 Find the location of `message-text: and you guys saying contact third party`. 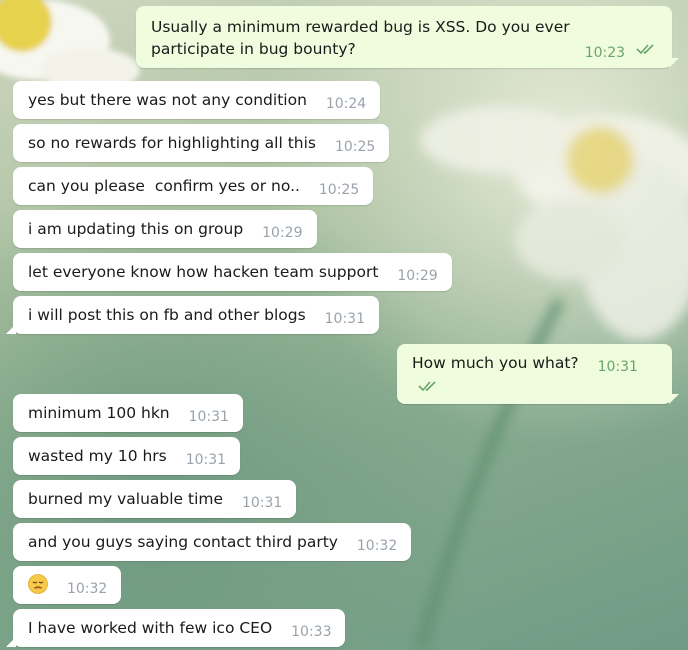

message-text: and you guys saying contact third party is located at coordinates (183, 542).